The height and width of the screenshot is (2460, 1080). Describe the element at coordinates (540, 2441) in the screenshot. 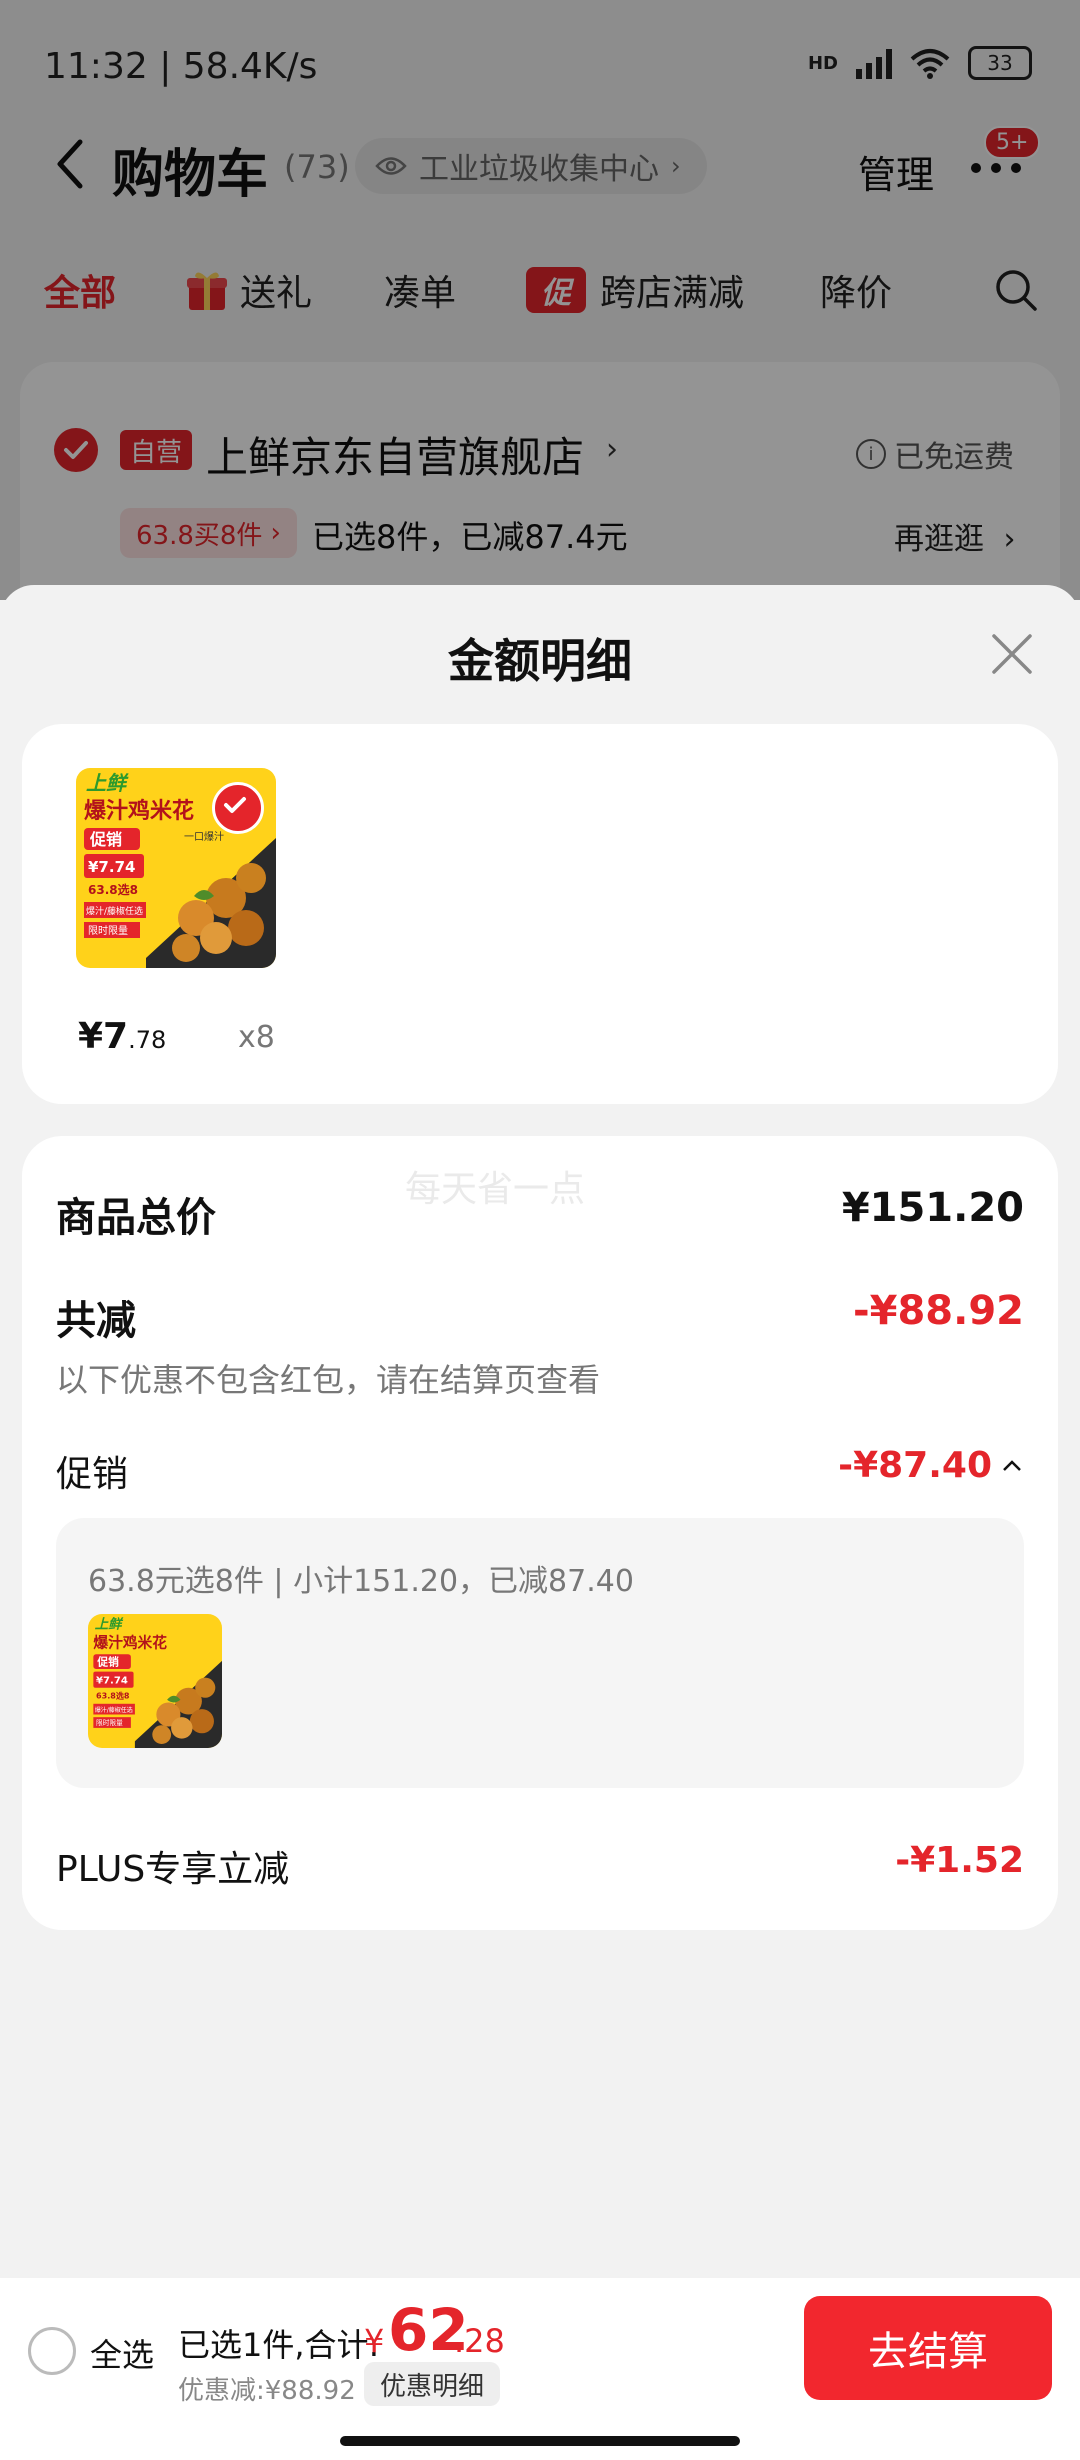

I see `home-indicator` at that location.